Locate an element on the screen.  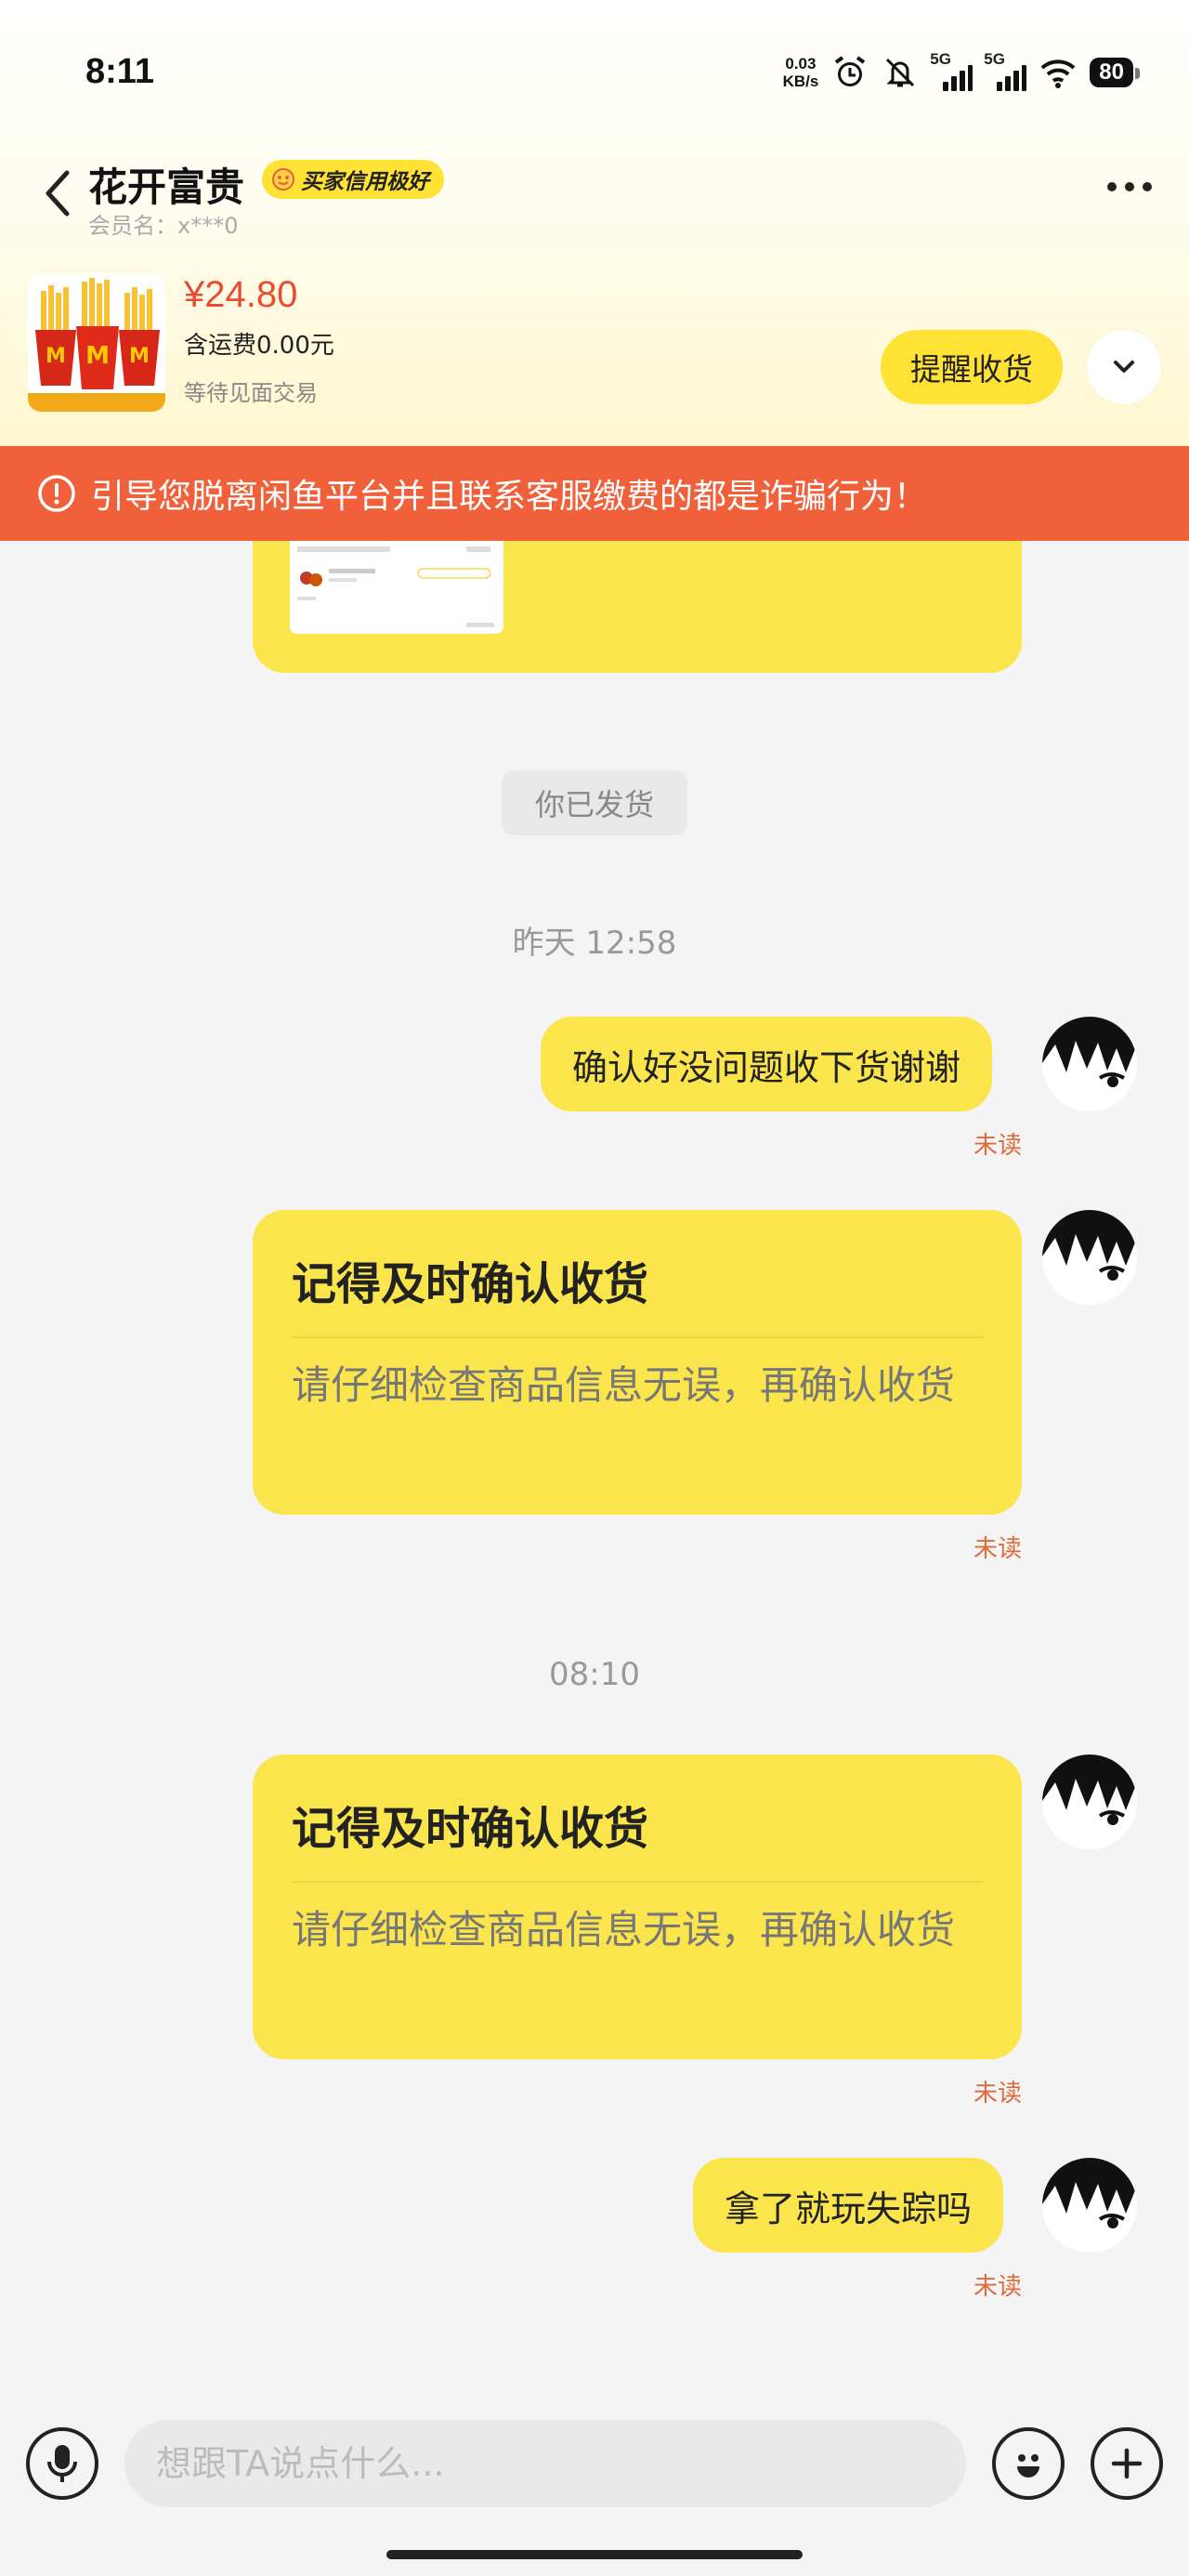
microphone-icon is located at coordinates (62, 2463).